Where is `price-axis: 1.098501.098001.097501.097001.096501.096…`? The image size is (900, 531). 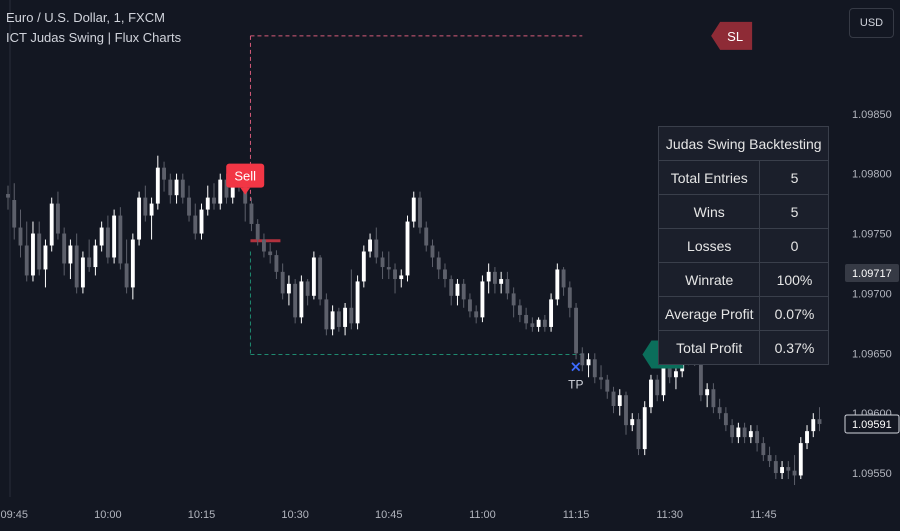 price-axis: 1.098501.098001.097501.097001.096501.096… is located at coordinates (872, 265).